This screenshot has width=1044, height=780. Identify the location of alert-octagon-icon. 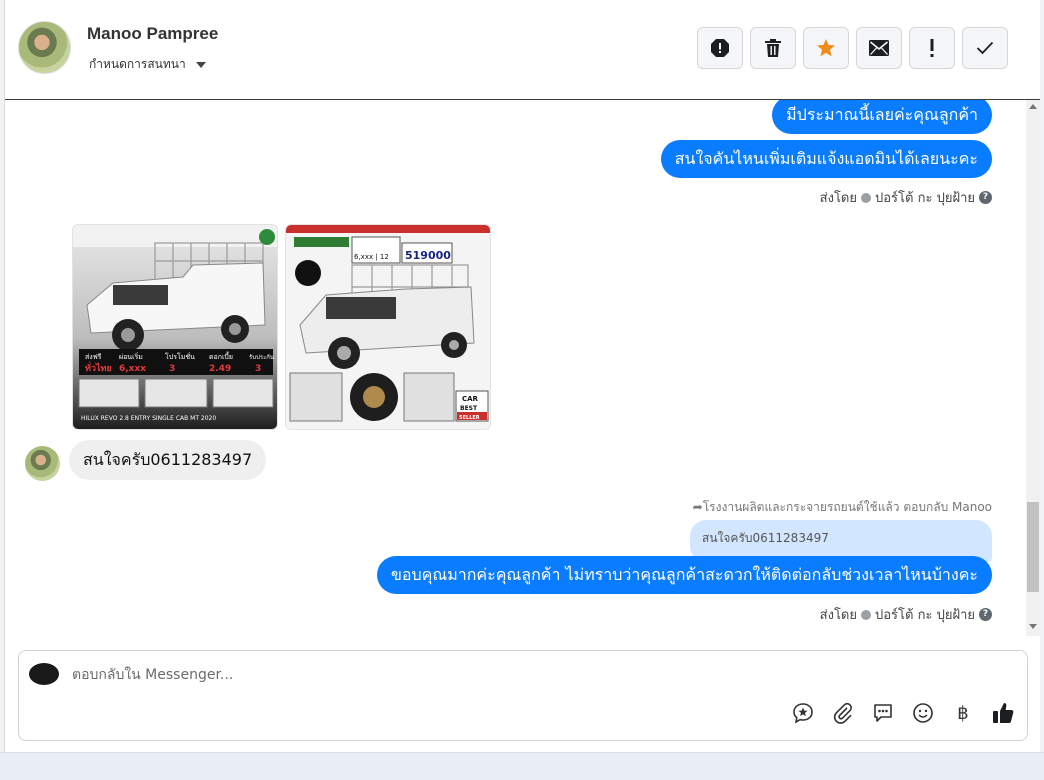
(720, 48).